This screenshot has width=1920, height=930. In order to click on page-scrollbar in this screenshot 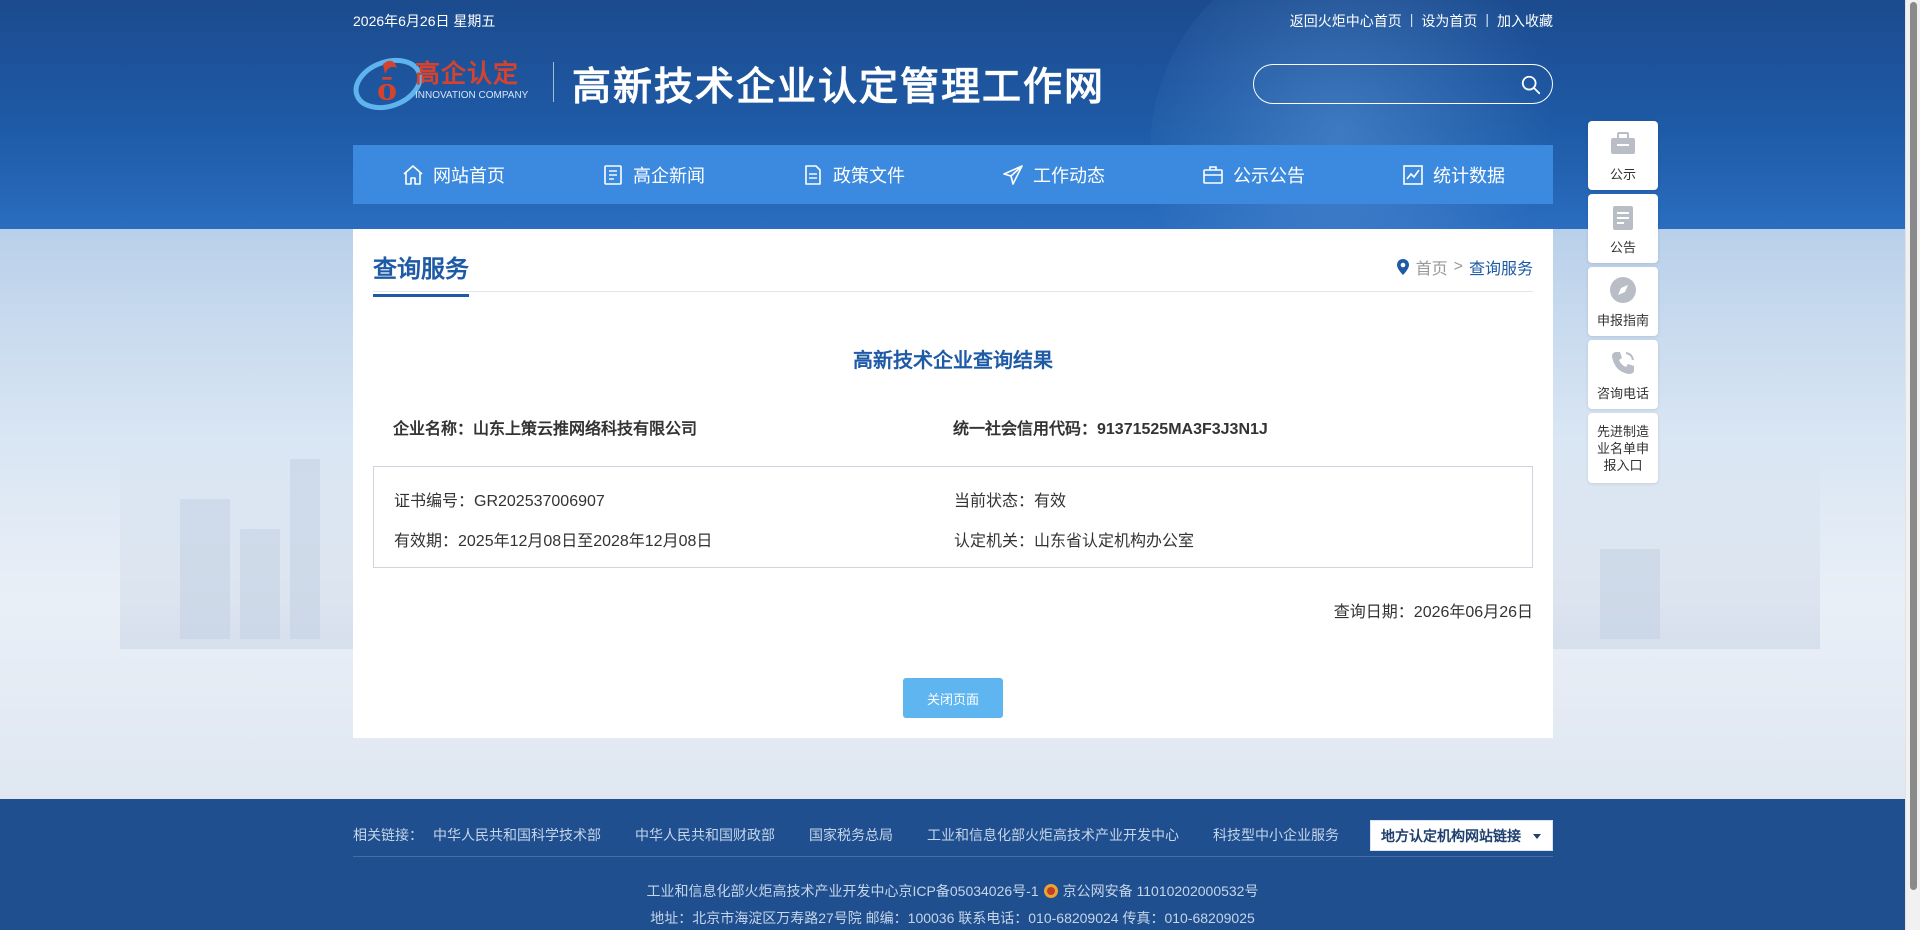, I will do `click(1912, 465)`.